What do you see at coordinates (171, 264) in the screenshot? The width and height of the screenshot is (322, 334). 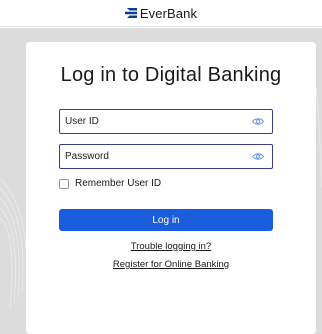 I see `register-link: Register for Online Banking` at bounding box center [171, 264].